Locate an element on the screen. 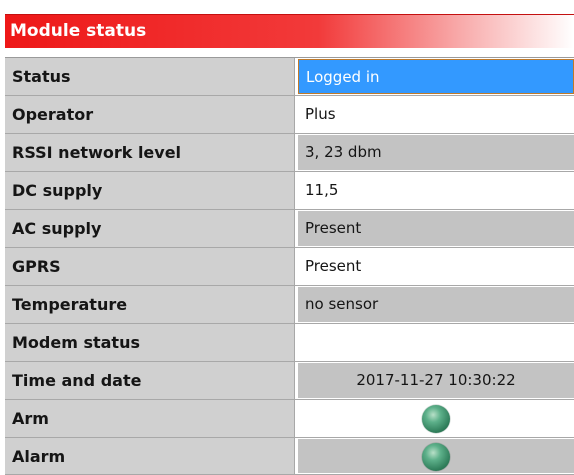 This screenshot has height=475, width=574. row-time-date: Time and date 2017-11-27 10:30:22 is located at coordinates (289, 381).